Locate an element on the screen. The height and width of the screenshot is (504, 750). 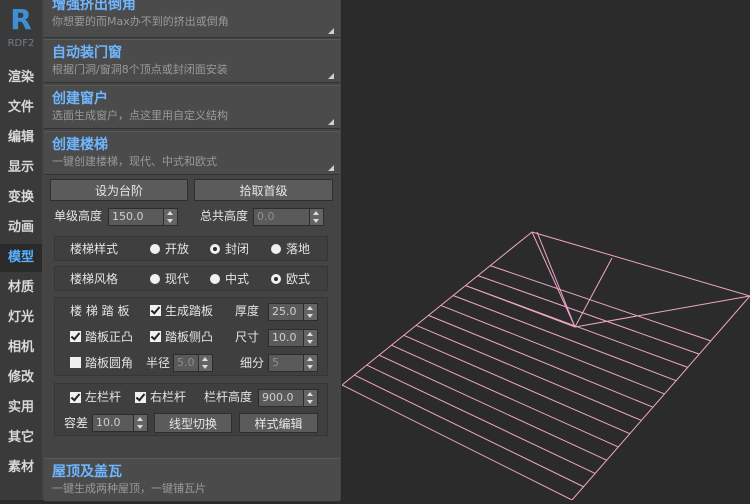
tolerance-value: 10.0 is located at coordinates (108, 422).